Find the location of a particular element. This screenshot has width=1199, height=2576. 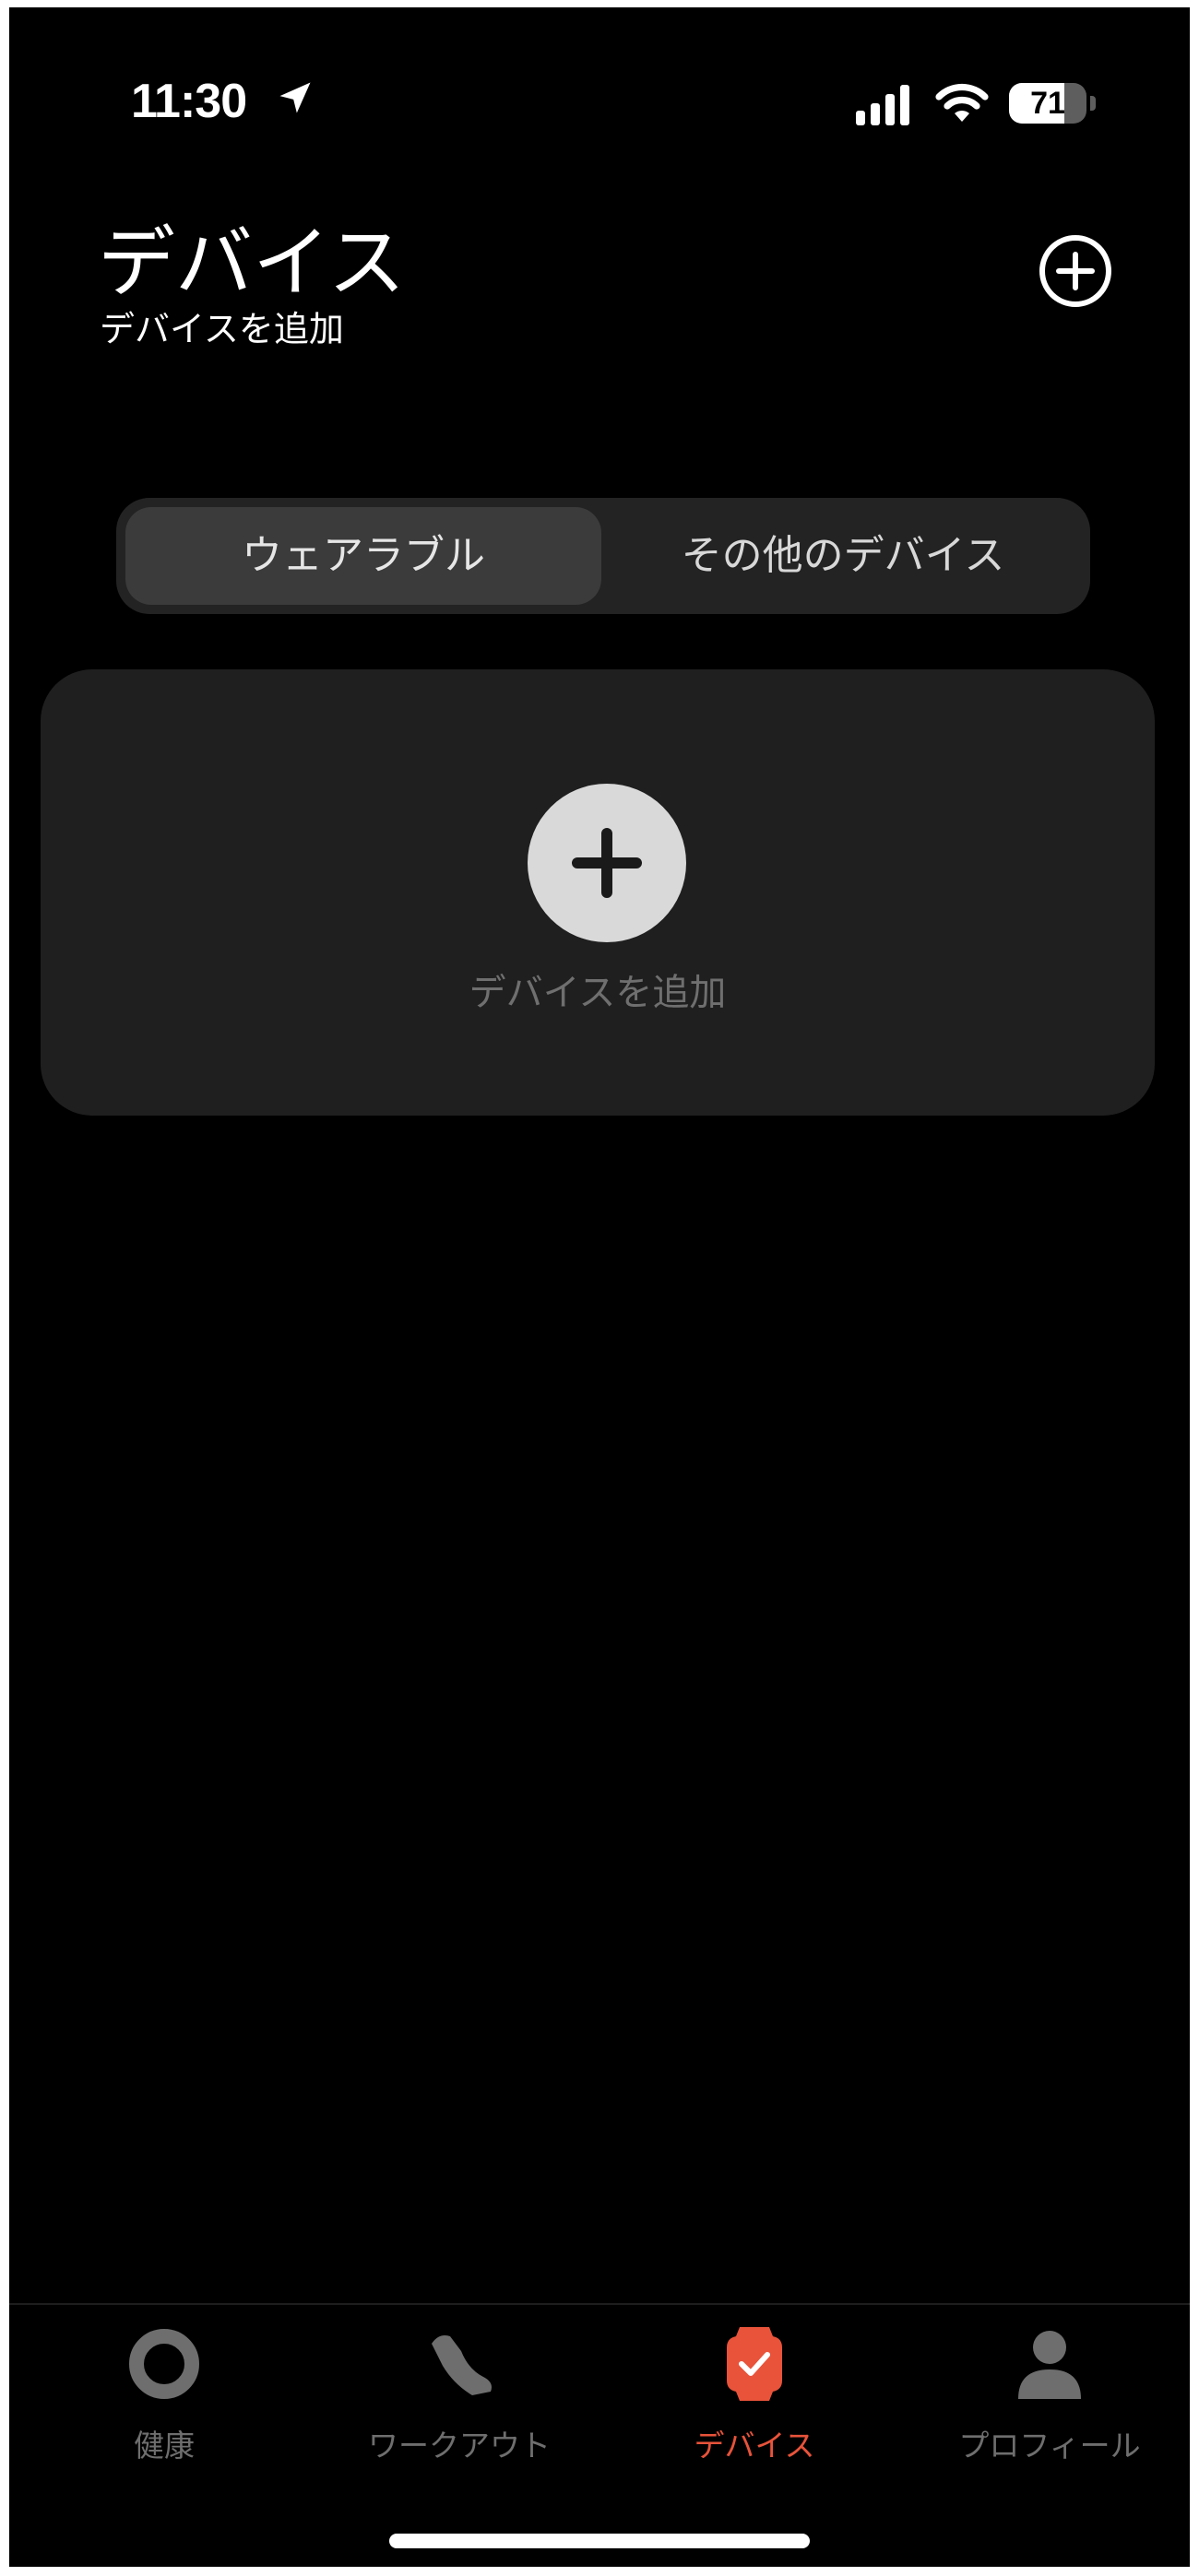

tabbar-item-devices: デバイス is located at coordinates (754, 2397).